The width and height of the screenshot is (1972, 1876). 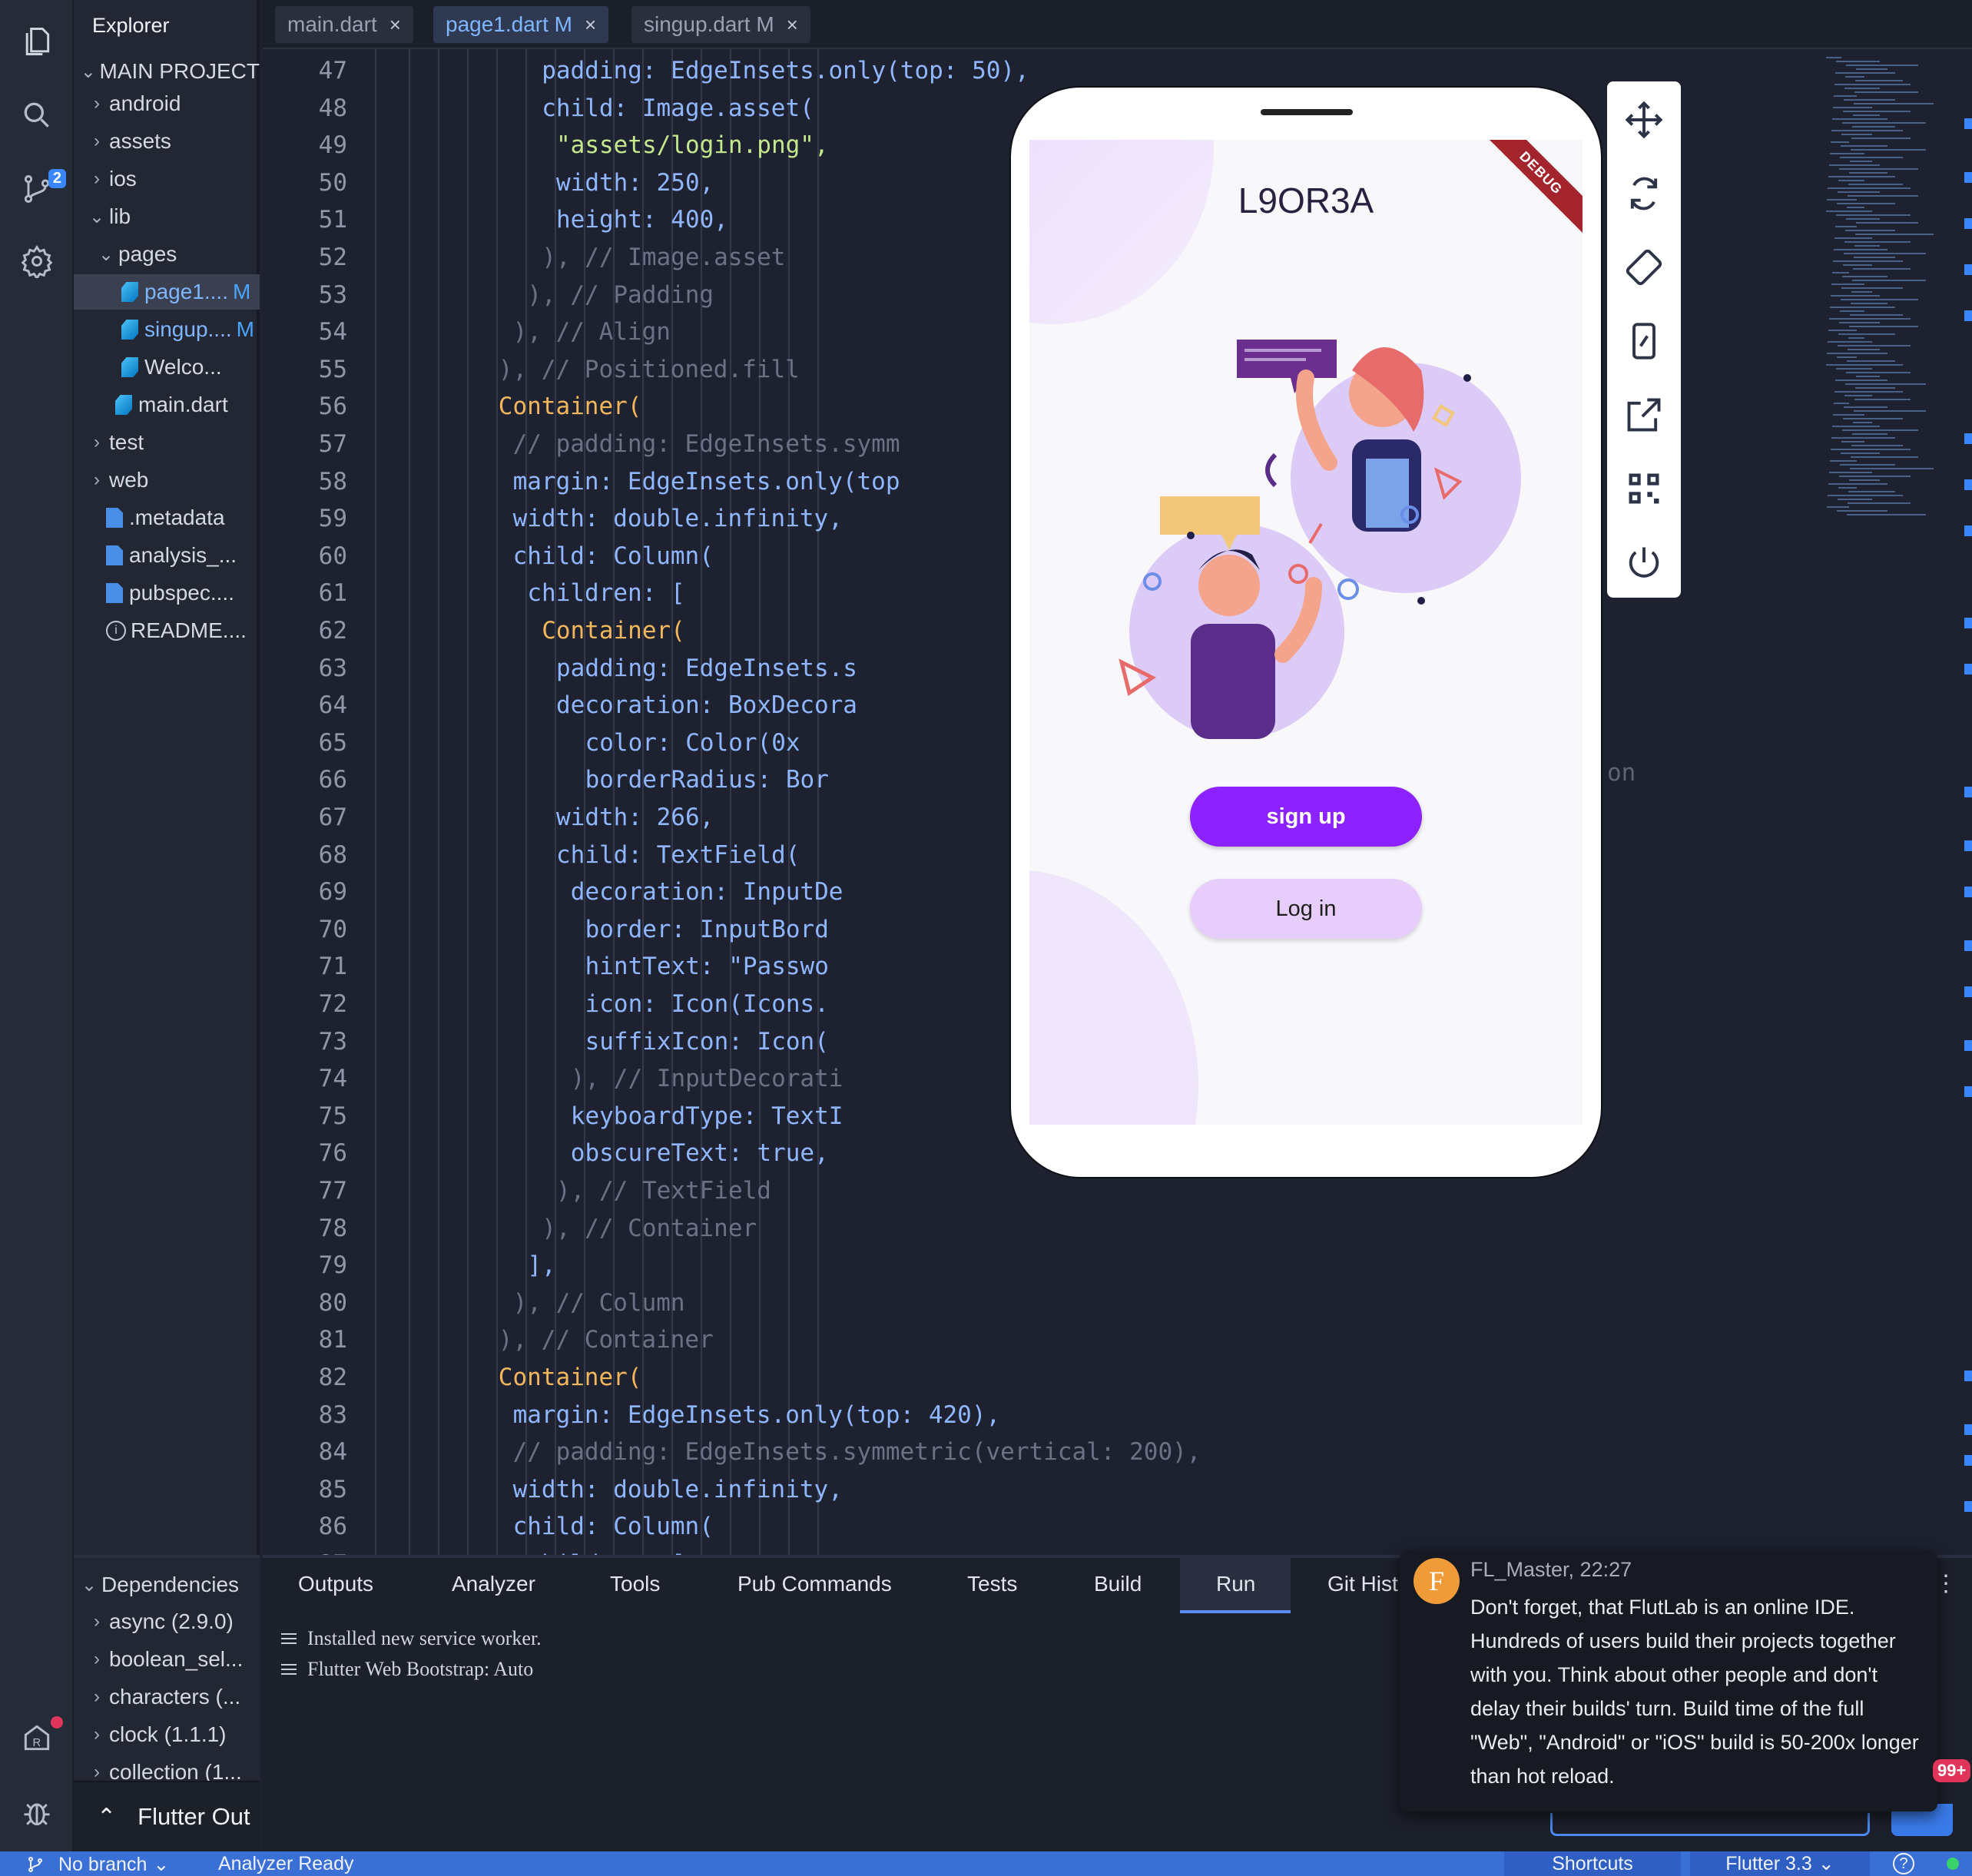 I want to click on explorer-item-android: › android, so click(x=167, y=104).